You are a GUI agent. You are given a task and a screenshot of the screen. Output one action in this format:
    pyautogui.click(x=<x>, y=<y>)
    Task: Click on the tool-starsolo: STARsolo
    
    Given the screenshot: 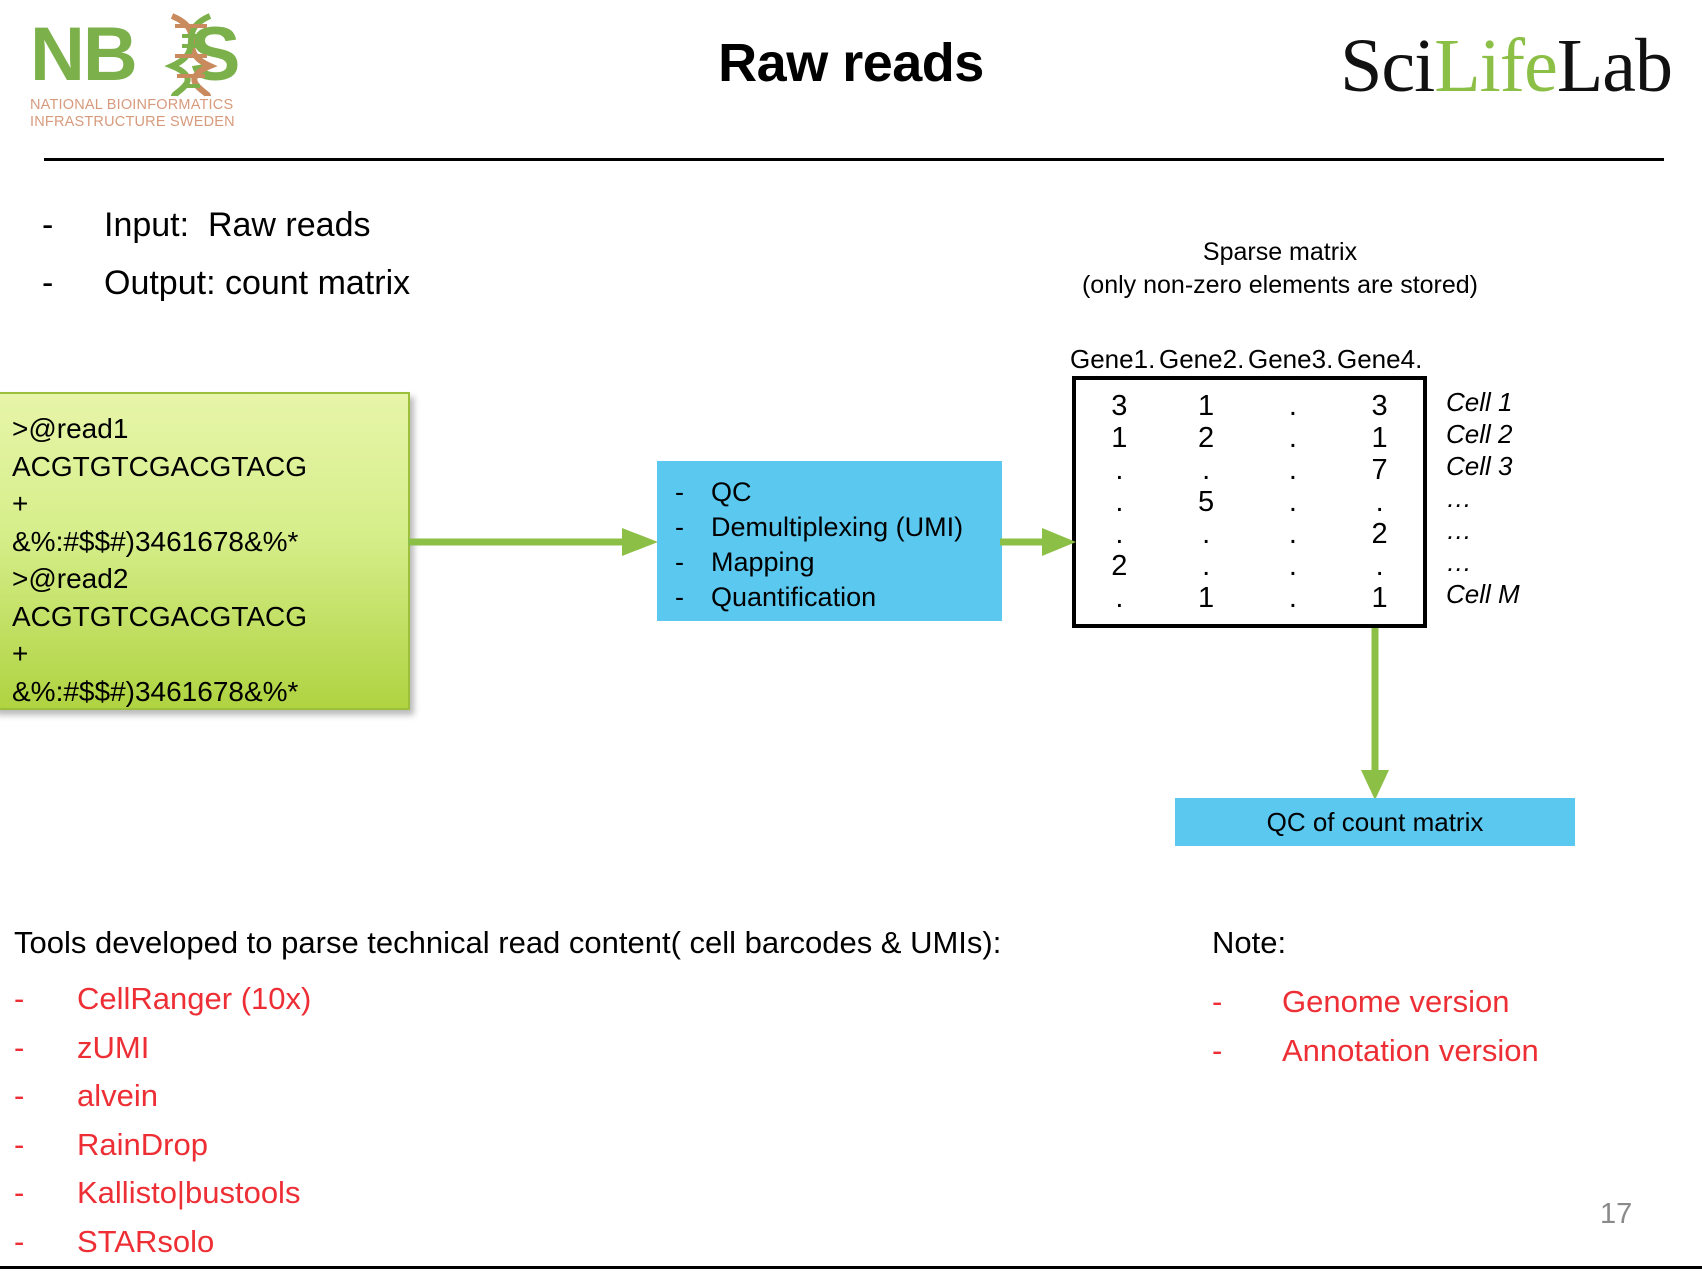 What is the action you would take?
    pyautogui.click(x=146, y=1241)
    